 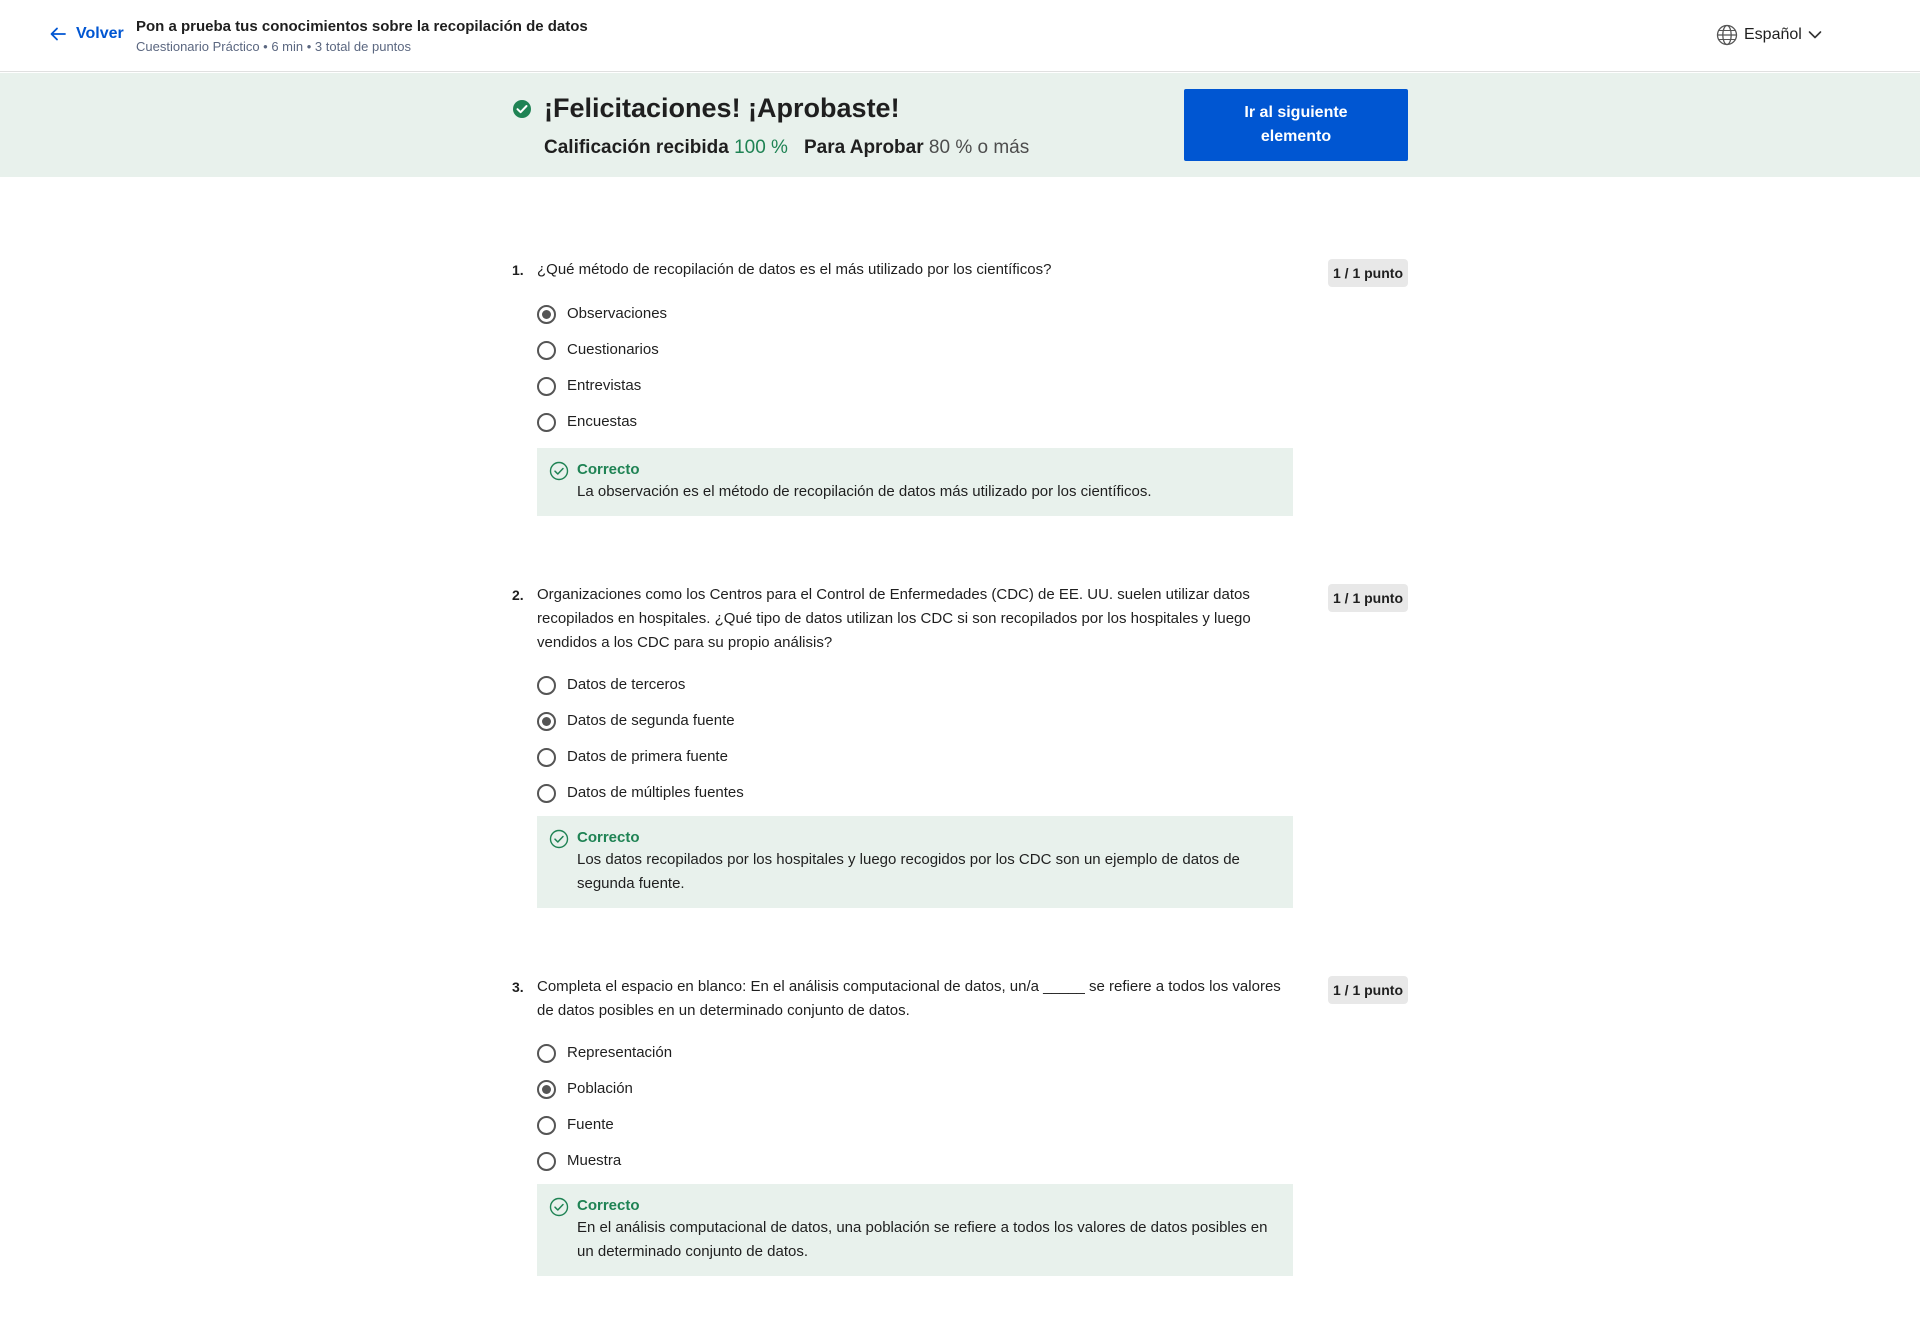 What do you see at coordinates (913, 1089) in the screenshot?
I see `option-poblacion: Población` at bounding box center [913, 1089].